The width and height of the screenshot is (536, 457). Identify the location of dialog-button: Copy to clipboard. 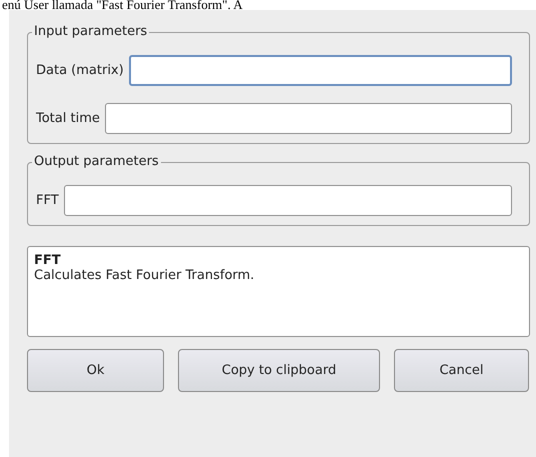
(279, 370).